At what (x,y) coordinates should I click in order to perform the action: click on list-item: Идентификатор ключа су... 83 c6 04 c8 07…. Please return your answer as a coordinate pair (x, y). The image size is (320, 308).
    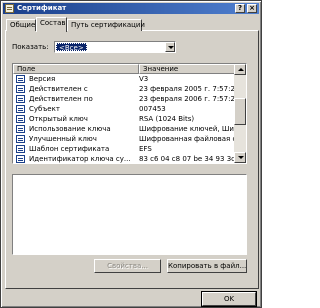
    Looking at the image, I should click on (124, 158).